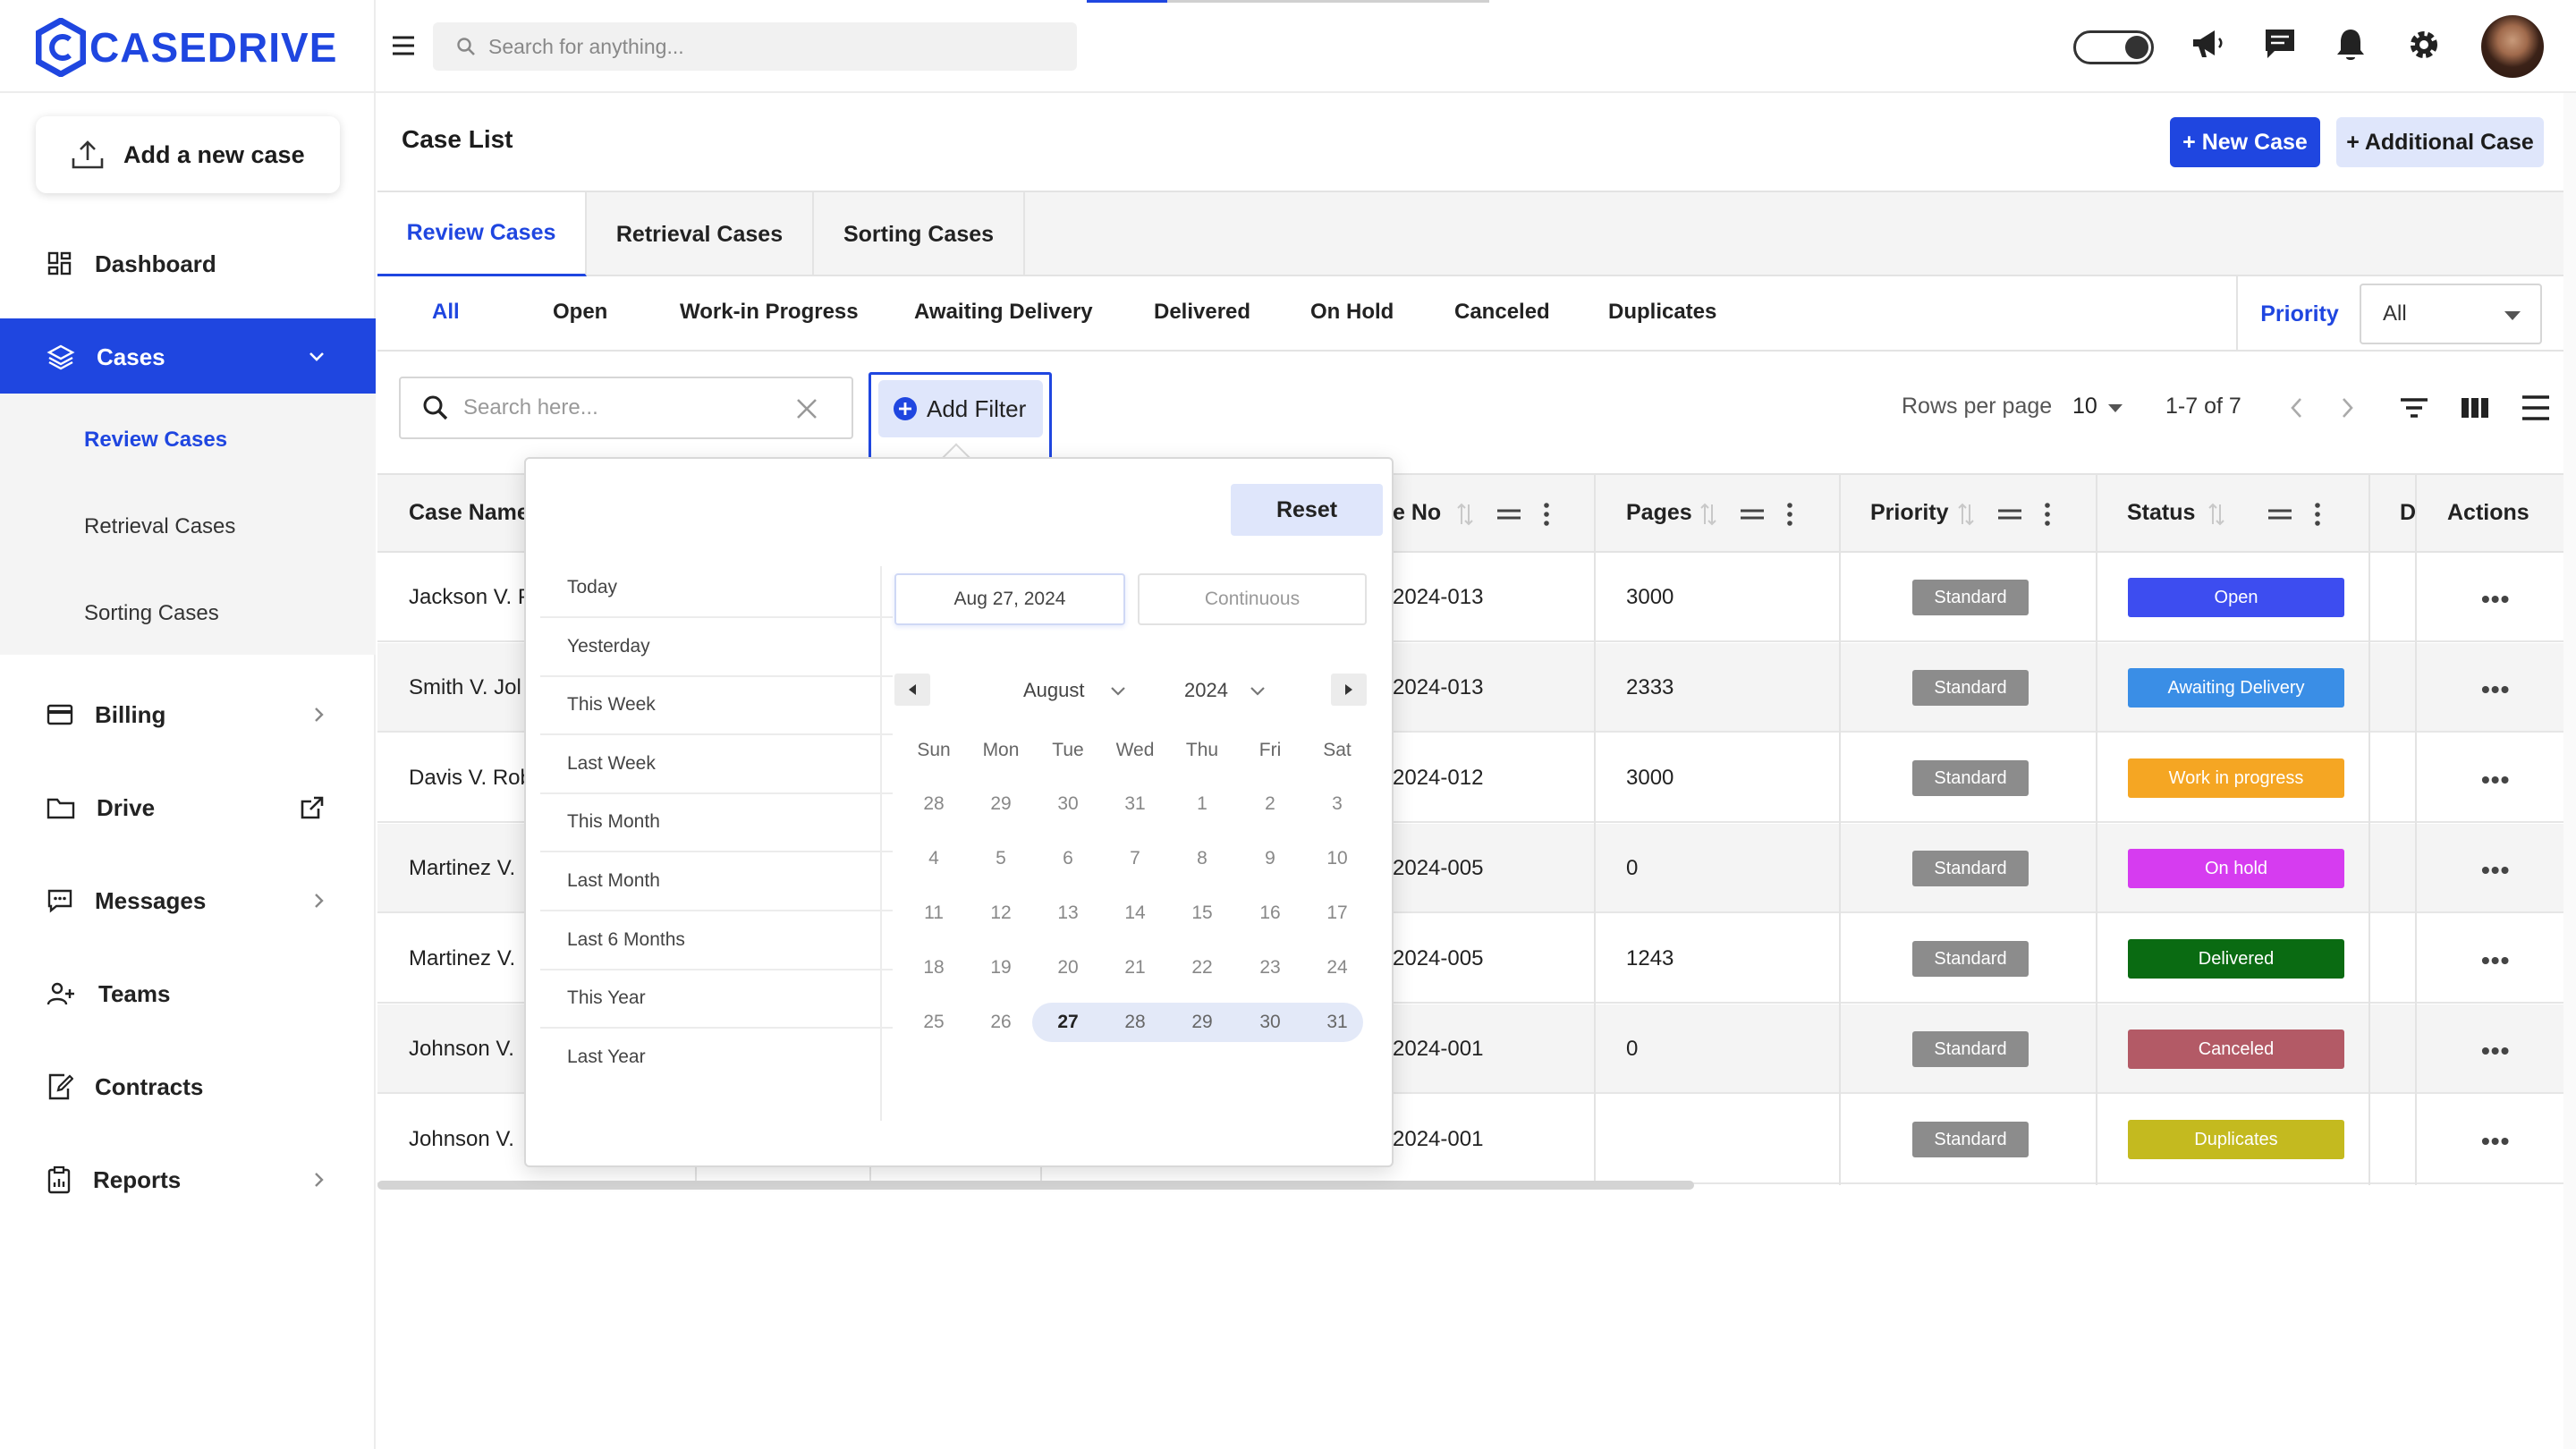 The height and width of the screenshot is (1449, 2576). I want to click on gear-icon, so click(2424, 45).